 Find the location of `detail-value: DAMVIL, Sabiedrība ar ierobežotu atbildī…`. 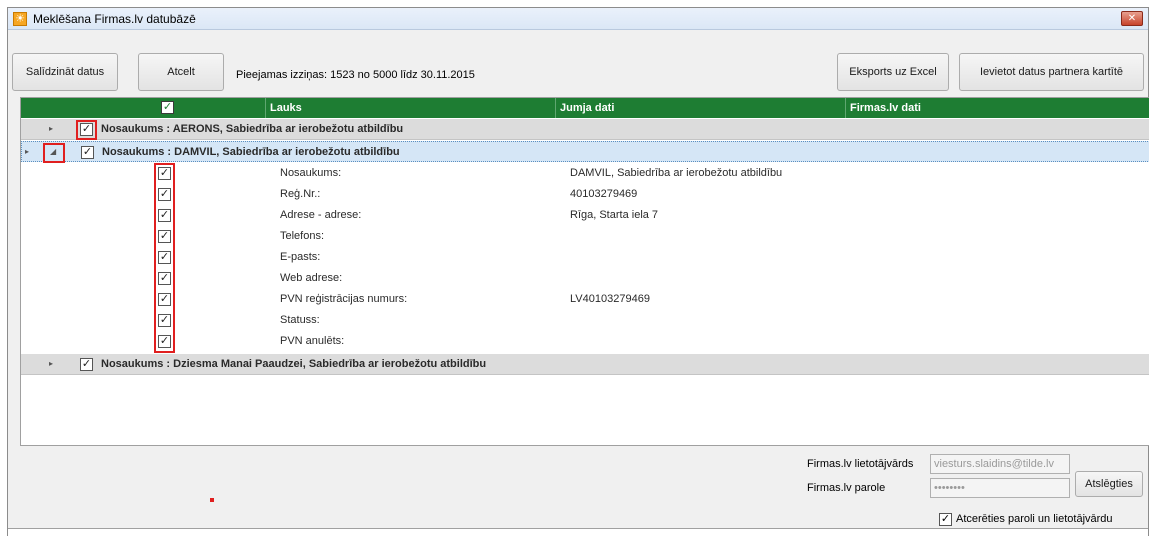

detail-value: DAMVIL, Sabiedrība ar ierobežotu atbildī… is located at coordinates (676, 173).